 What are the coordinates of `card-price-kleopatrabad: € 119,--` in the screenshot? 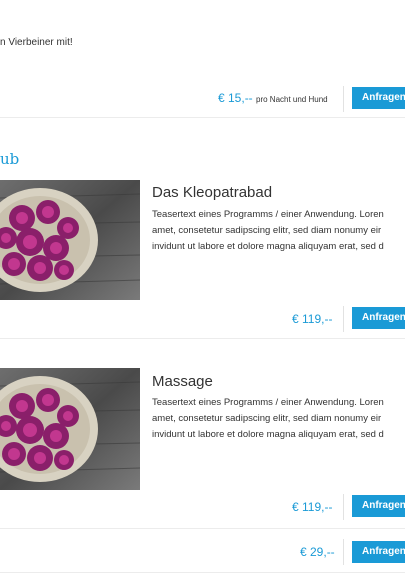 It's located at (312, 319).